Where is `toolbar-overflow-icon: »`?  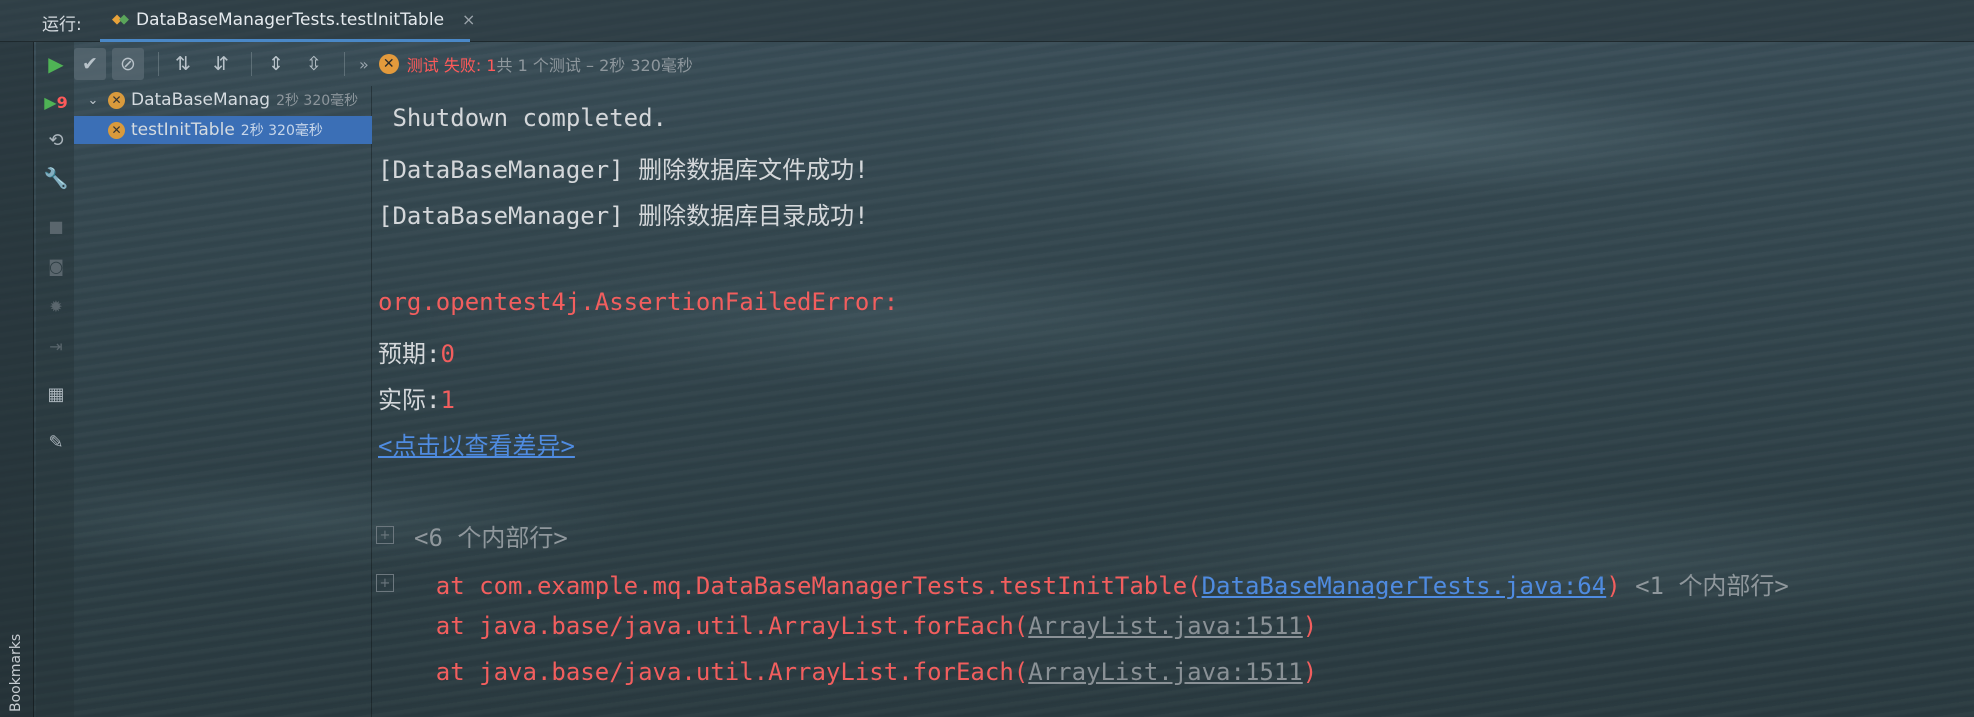
toolbar-overflow-icon: » is located at coordinates (364, 64).